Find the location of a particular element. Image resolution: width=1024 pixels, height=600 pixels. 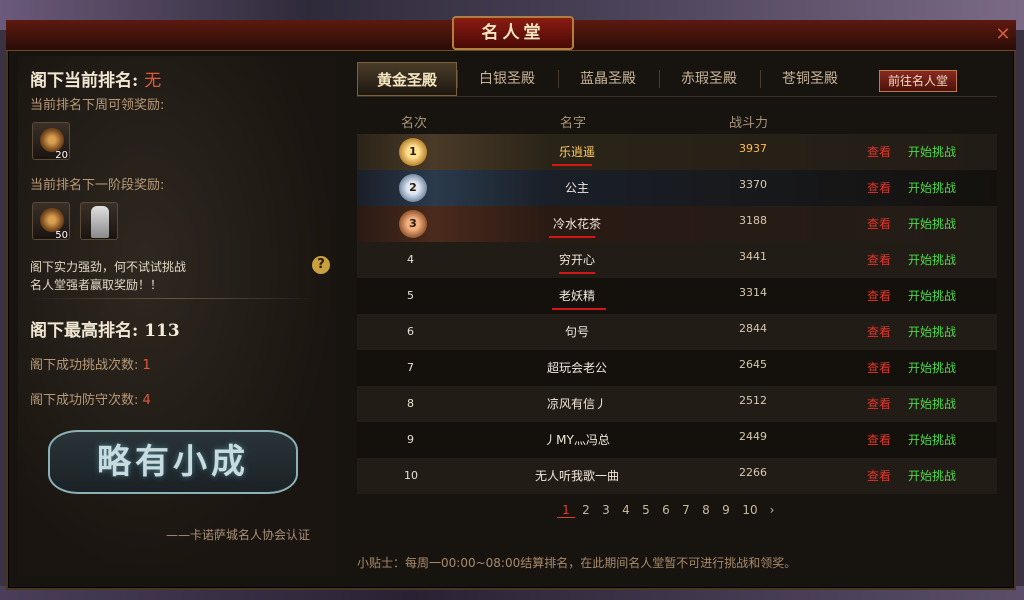

page-7: 7 is located at coordinates (686, 510).